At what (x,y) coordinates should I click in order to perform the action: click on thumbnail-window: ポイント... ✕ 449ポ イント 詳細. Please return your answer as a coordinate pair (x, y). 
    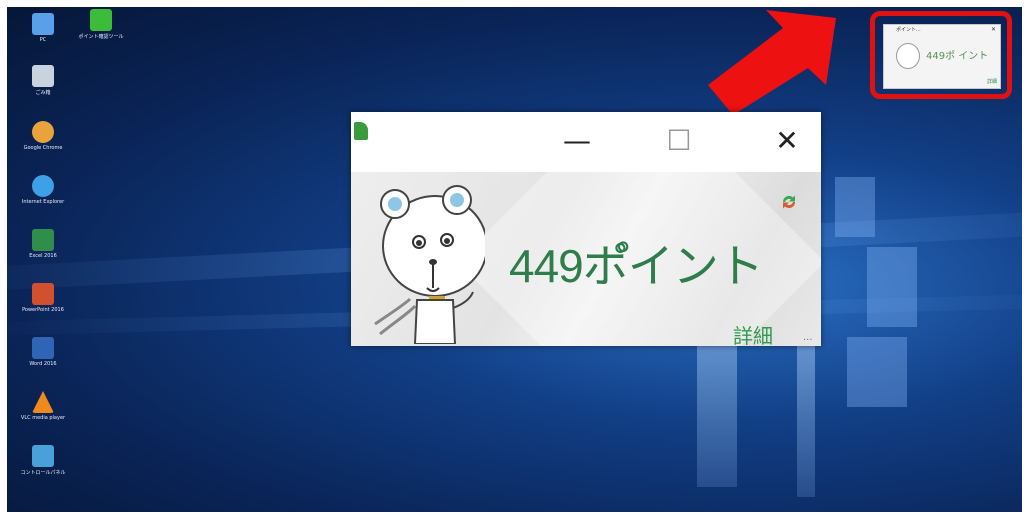
    Looking at the image, I should click on (942, 56).